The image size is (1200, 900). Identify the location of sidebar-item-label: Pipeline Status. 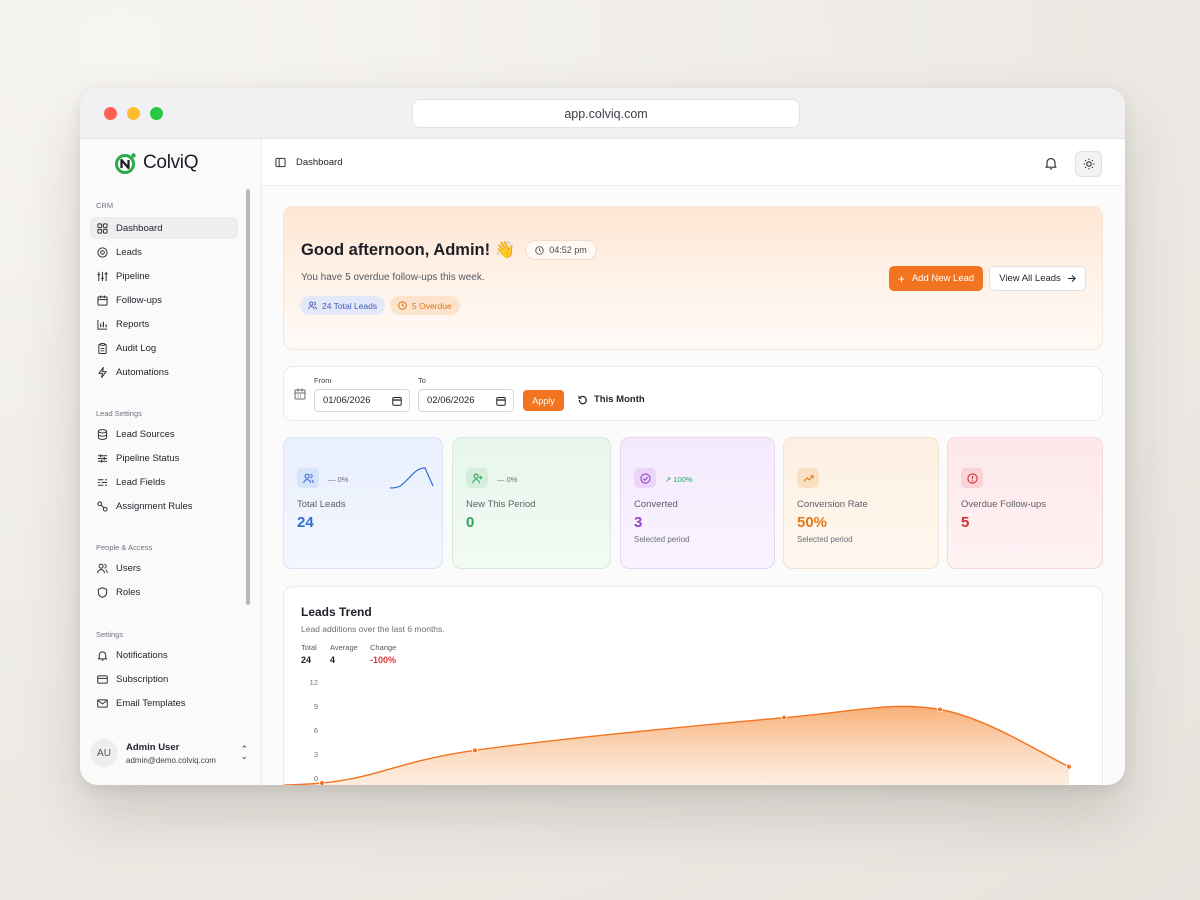
(148, 458).